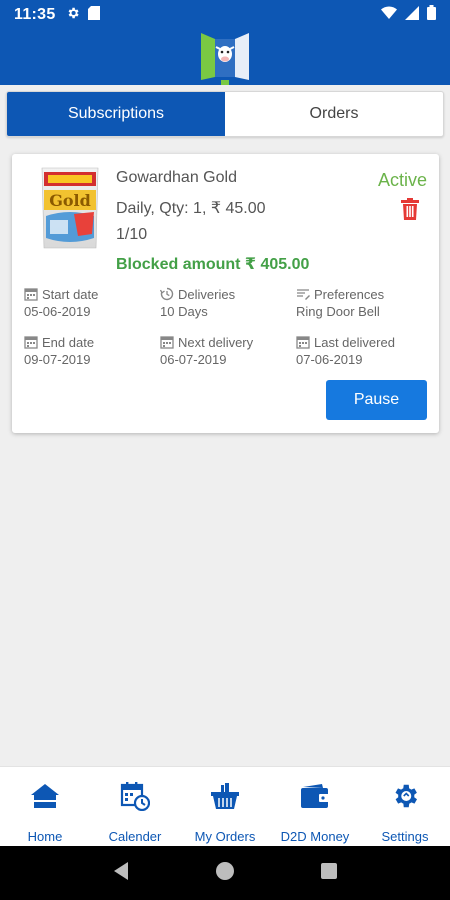 This screenshot has width=450, height=900. What do you see at coordinates (354, 342) in the screenshot?
I see `last-delivered-label: Last delivered` at bounding box center [354, 342].